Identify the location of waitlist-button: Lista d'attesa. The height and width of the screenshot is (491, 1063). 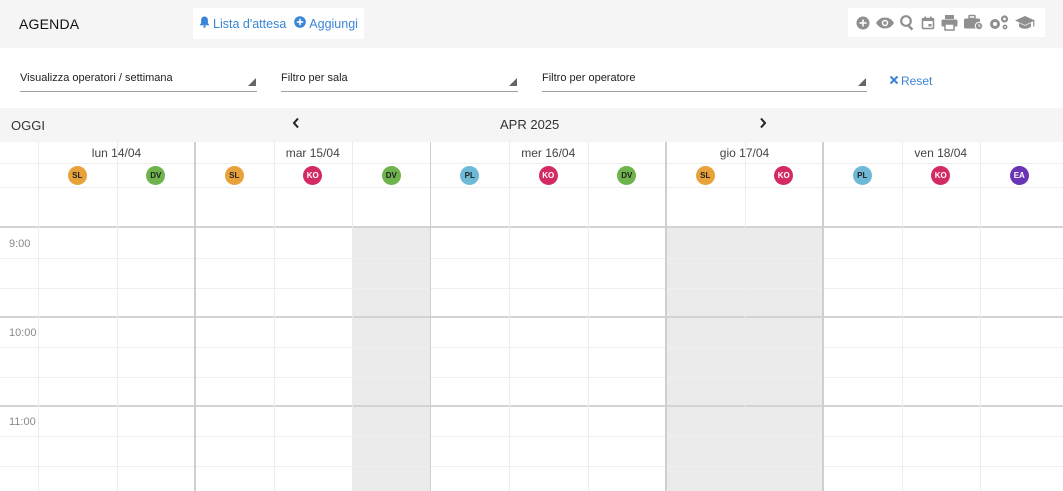
(242, 23).